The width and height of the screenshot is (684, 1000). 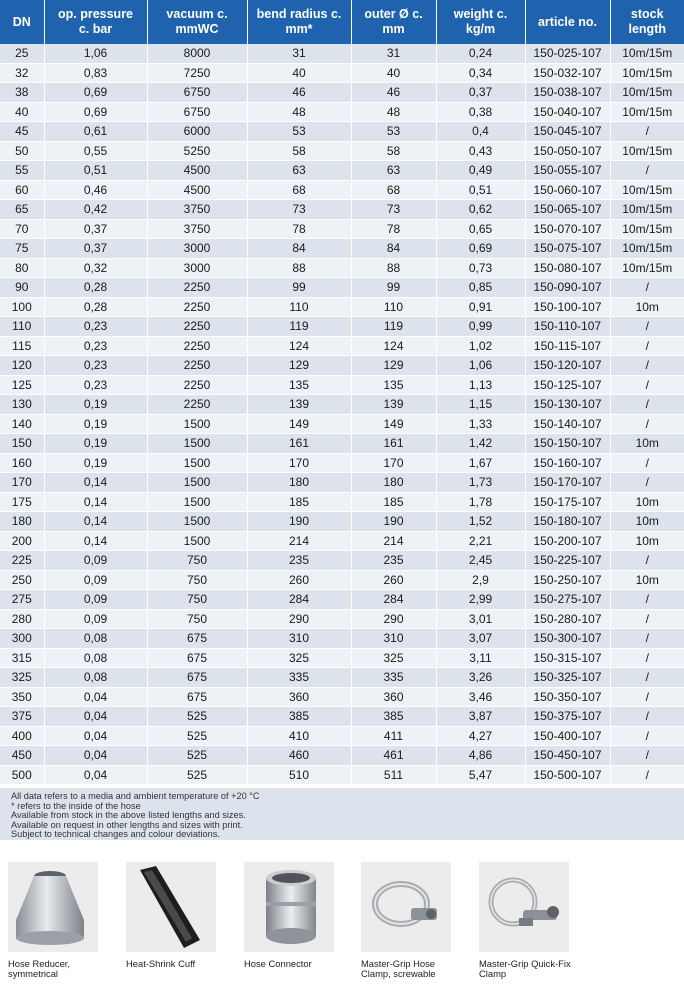 What do you see at coordinates (480, 599) in the screenshot?
I see `table-cell: 2,99` at bounding box center [480, 599].